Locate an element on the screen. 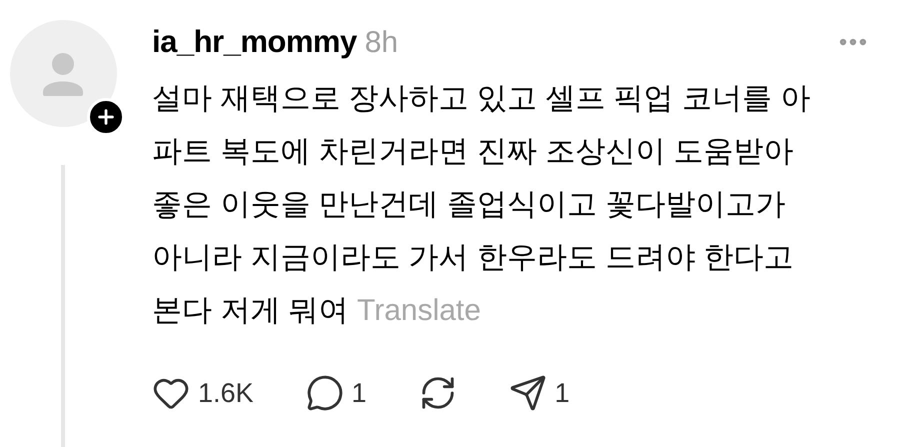 The image size is (900, 447). share-button: 1 is located at coordinates (539, 393).